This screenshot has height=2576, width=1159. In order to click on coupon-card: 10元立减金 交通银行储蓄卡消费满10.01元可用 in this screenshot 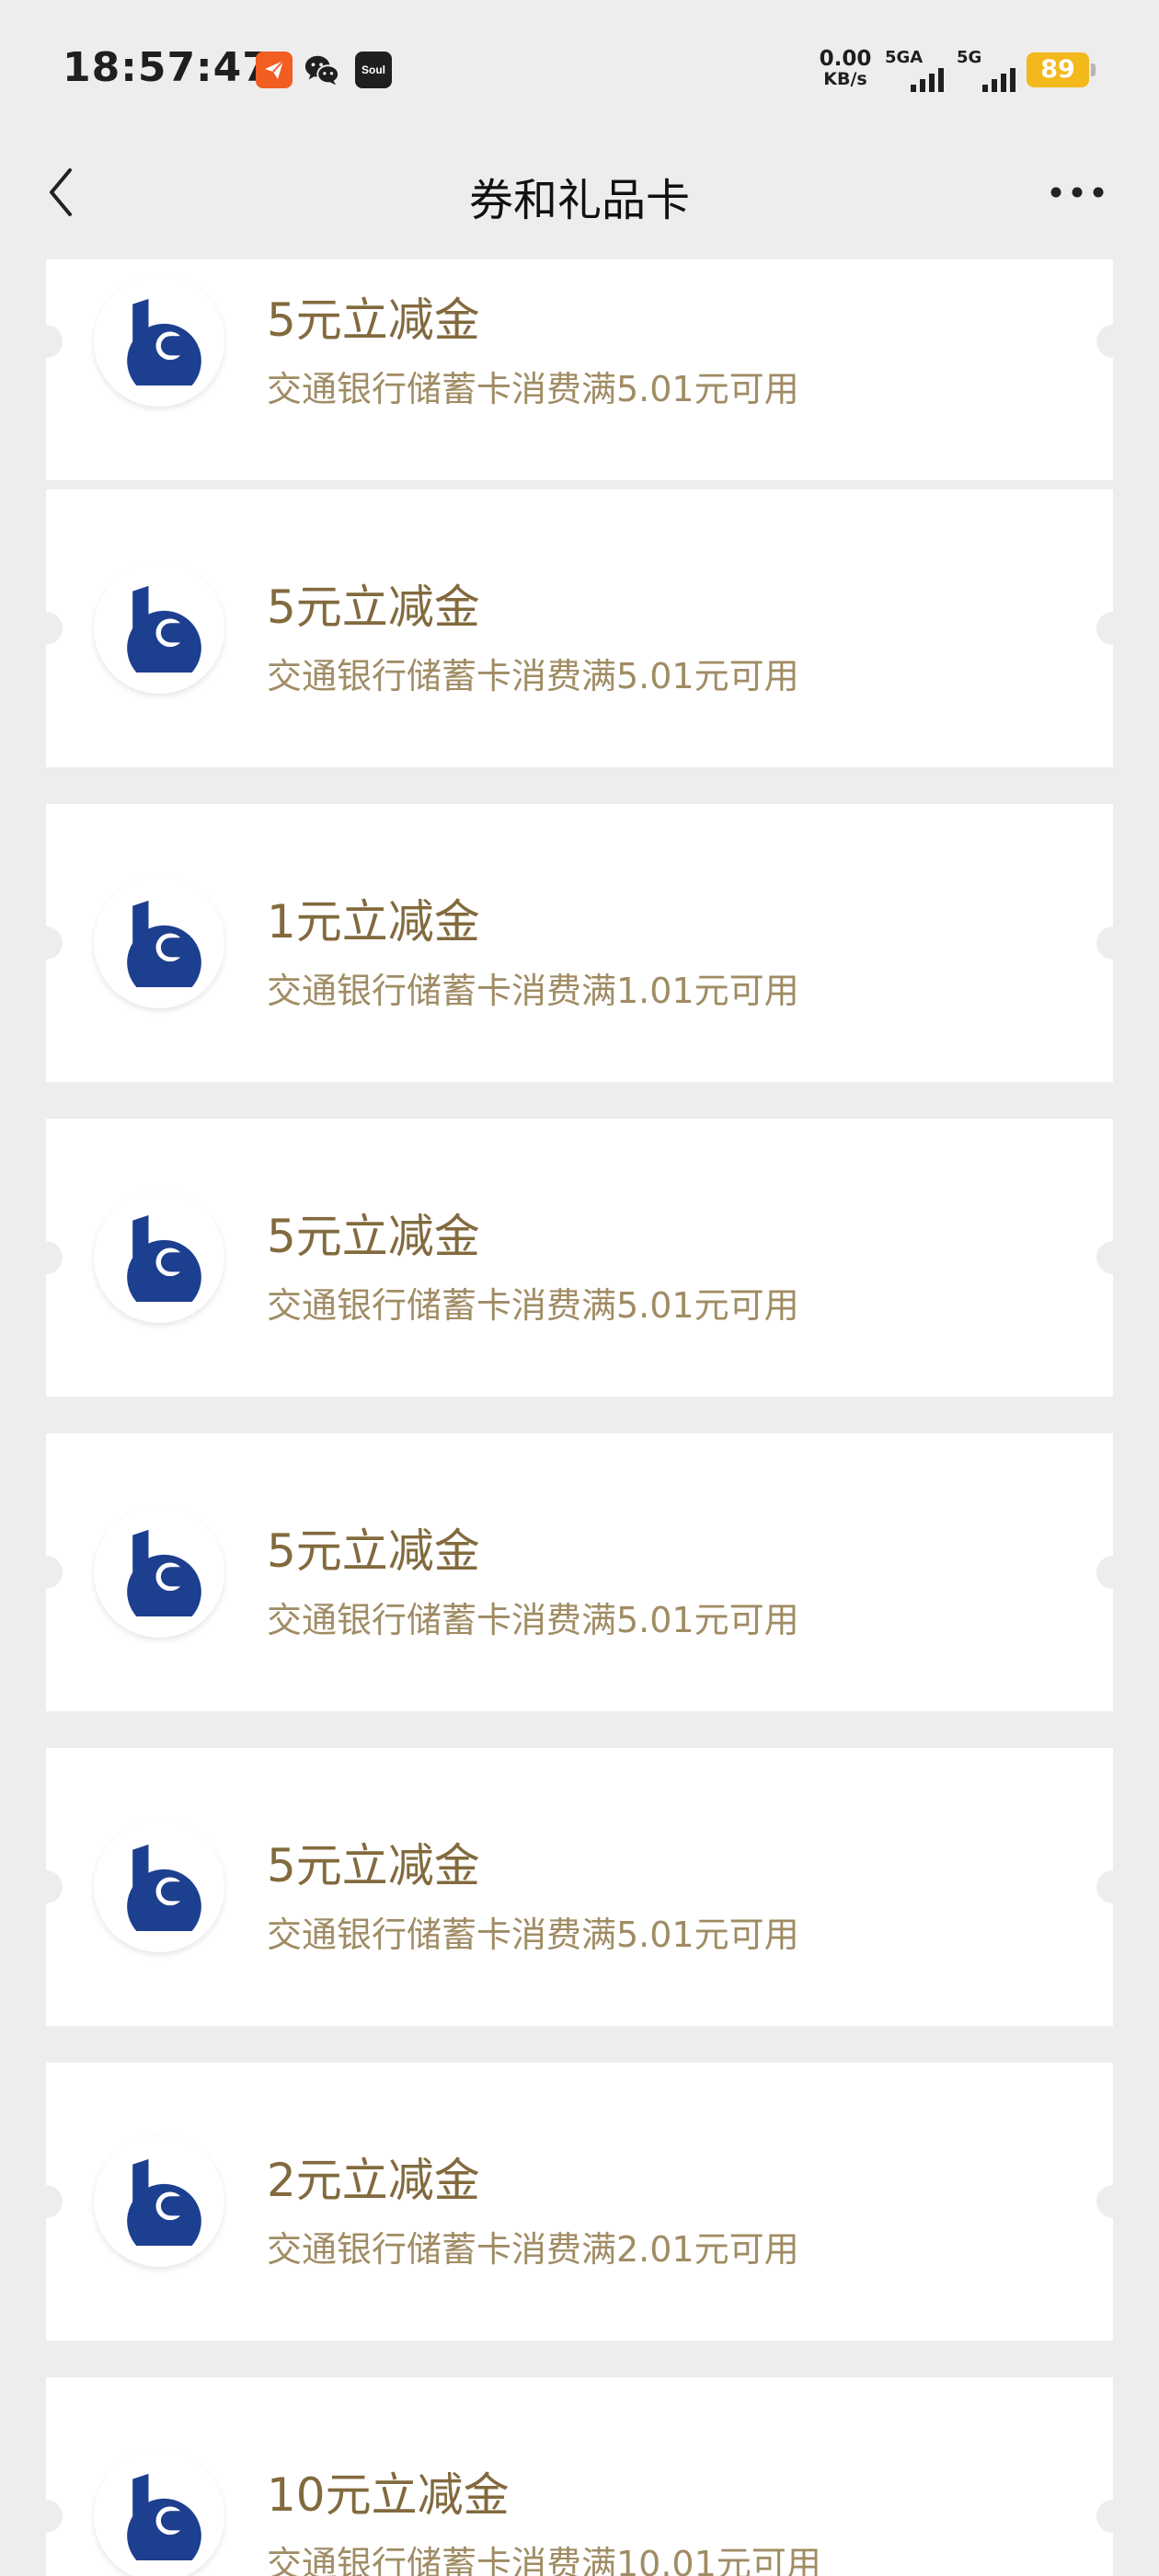, I will do `click(579, 2476)`.